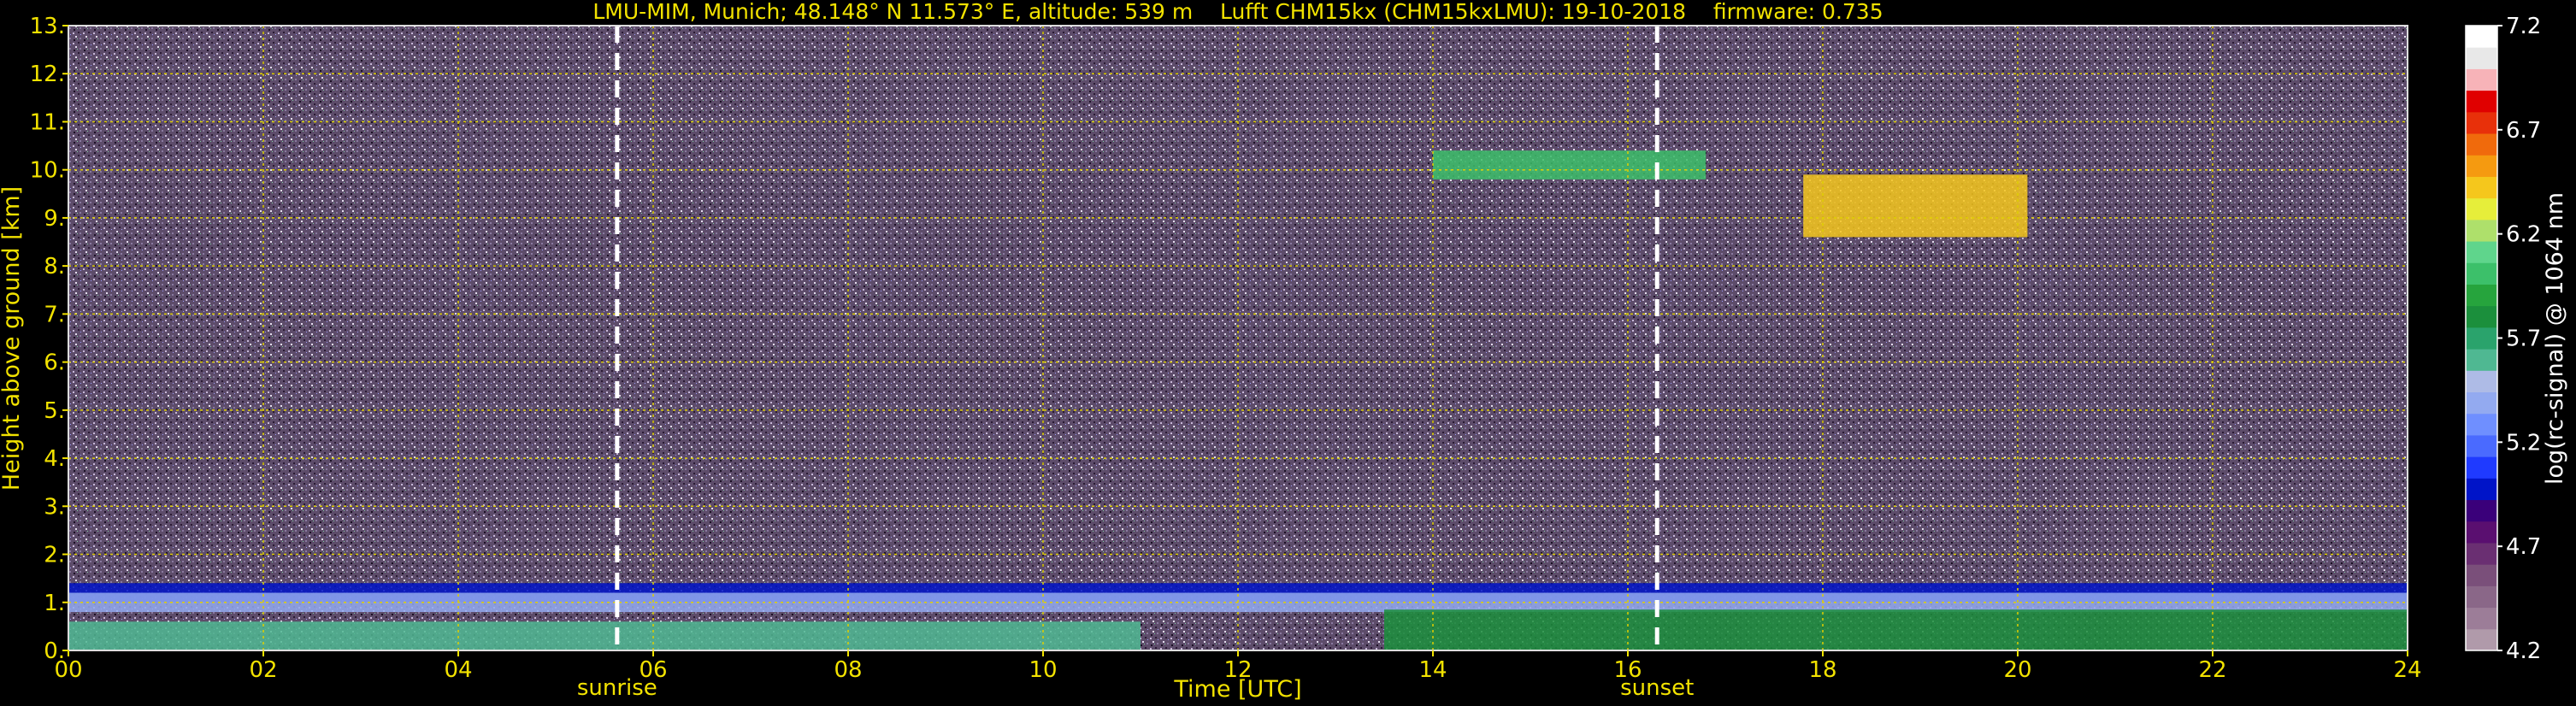 This screenshot has height=706, width=2576. I want to click on colorbar-tick-label: 4.2, so click(2523, 651).